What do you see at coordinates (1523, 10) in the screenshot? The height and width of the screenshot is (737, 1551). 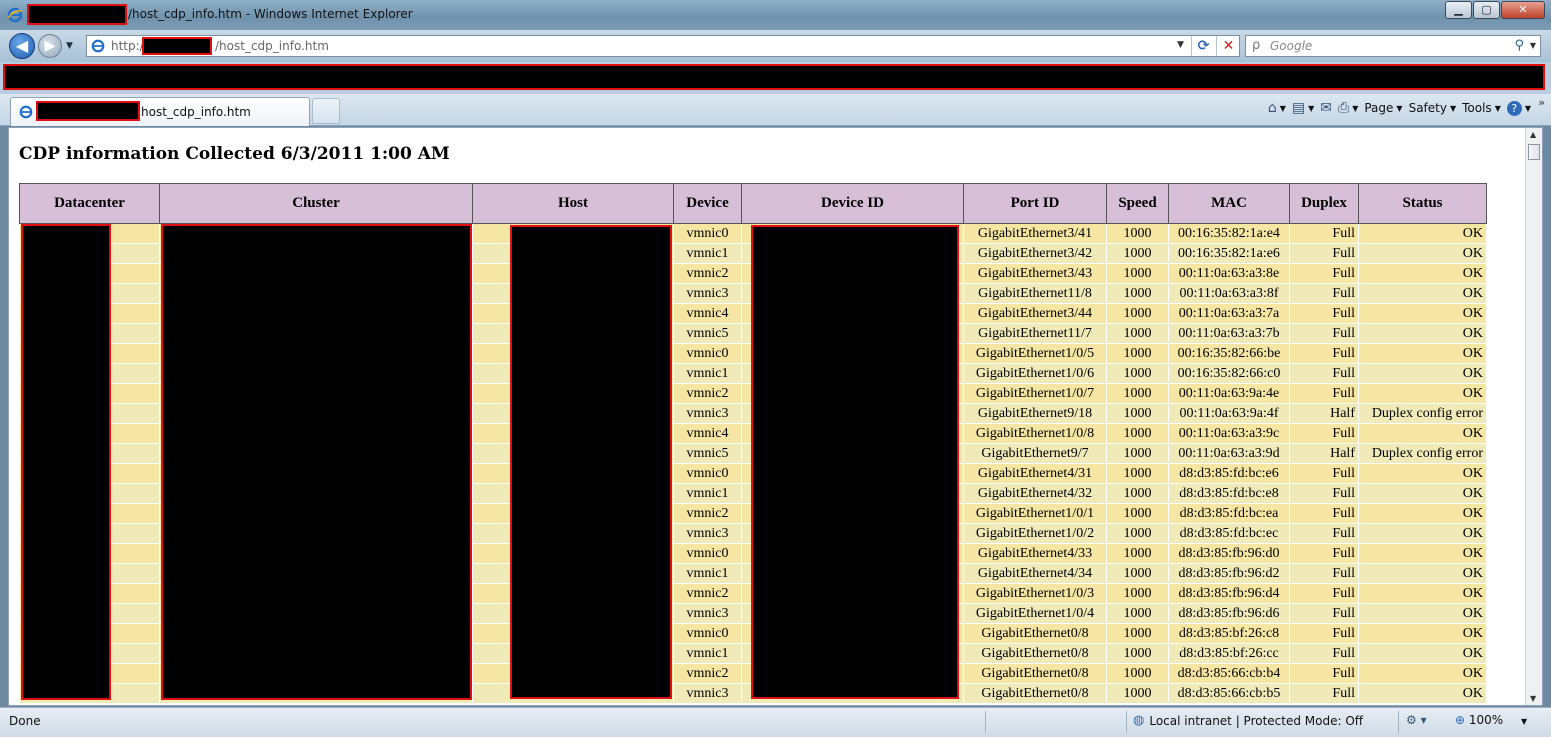 I see `close-button: ✕` at bounding box center [1523, 10].